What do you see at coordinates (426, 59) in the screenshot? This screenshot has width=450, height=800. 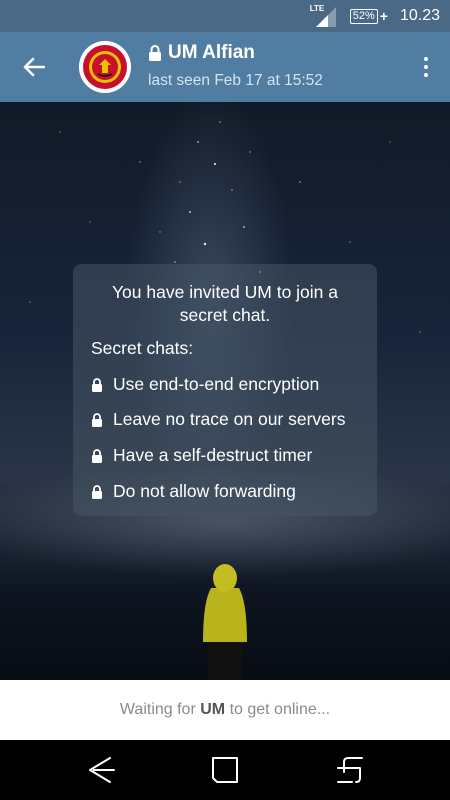 I see `more-vertical-icon` at bounding box center [426, 59].